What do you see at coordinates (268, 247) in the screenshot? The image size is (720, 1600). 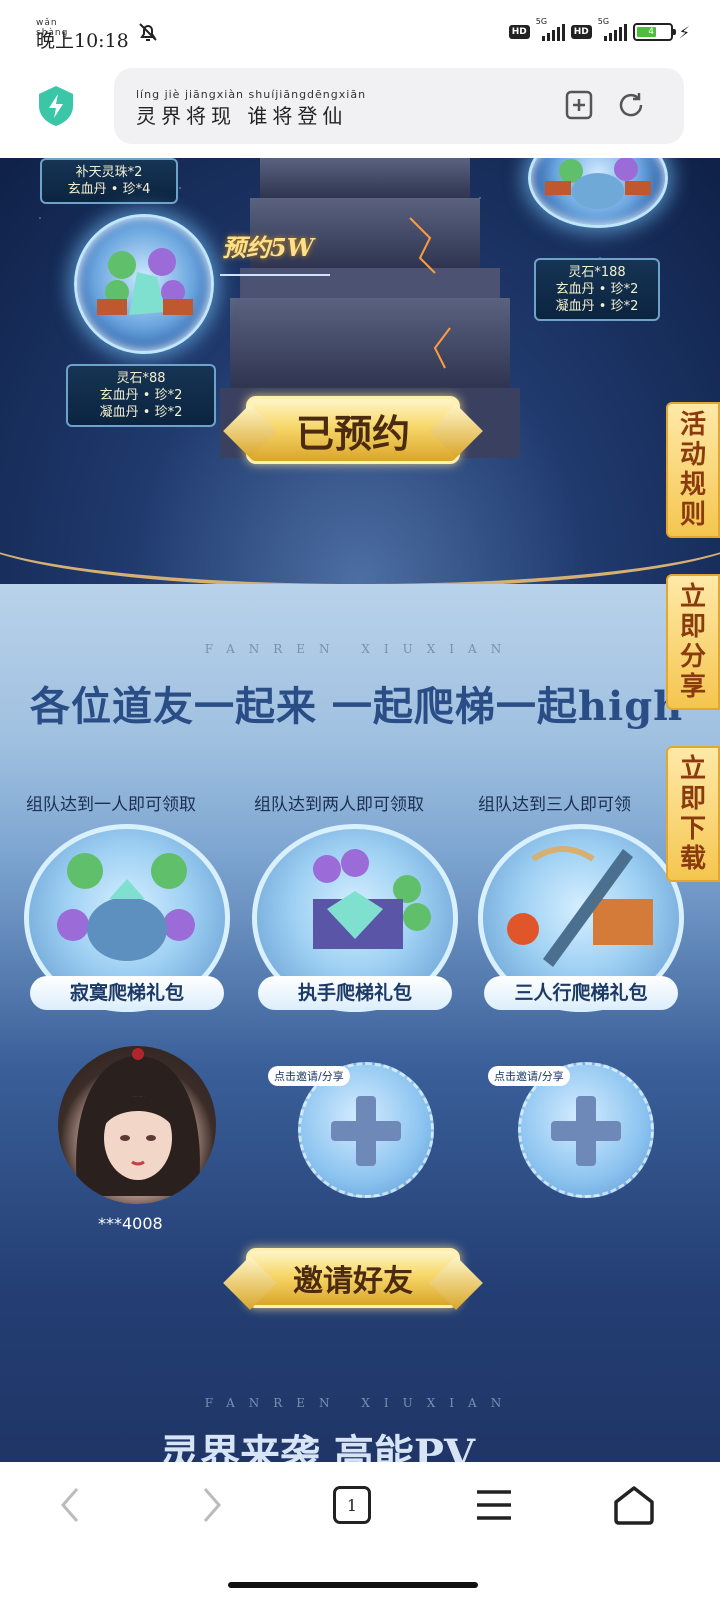 I see `milestone-label: 预约5W` at bounding box center [268, 247].